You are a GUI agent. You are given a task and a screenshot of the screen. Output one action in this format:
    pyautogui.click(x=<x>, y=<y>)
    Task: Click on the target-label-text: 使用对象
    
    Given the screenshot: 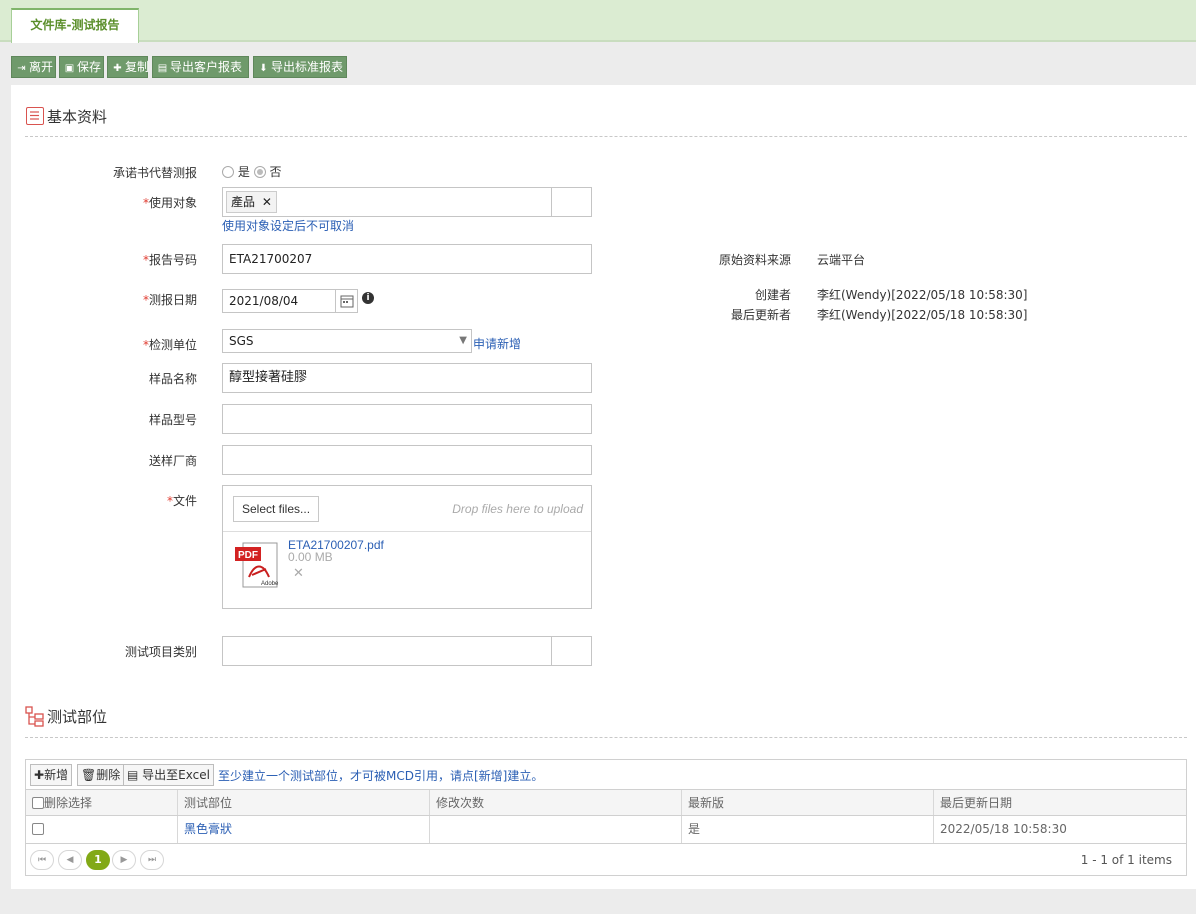 What is the action you would take?
    pyautogui.click(x=172, y=203)
    